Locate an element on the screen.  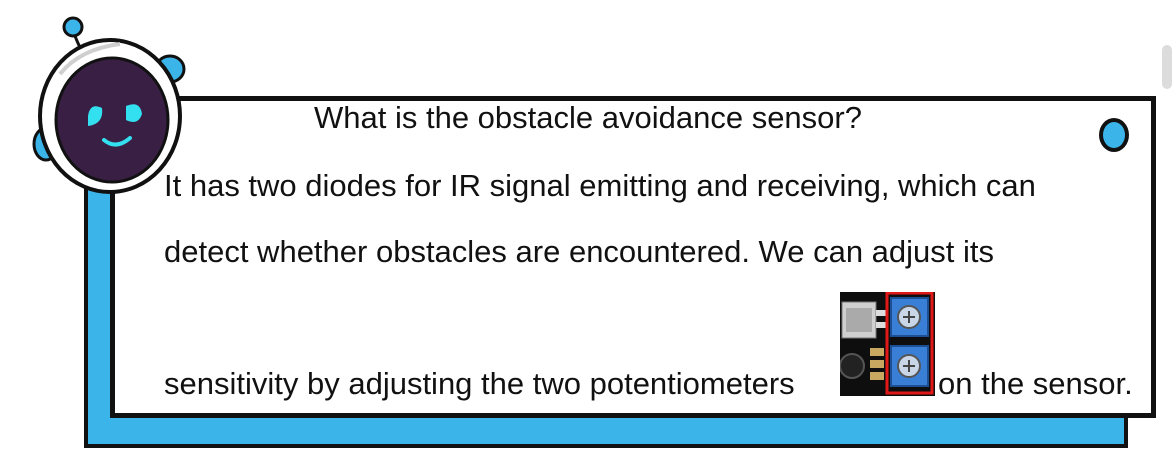
scrollbar-thumb is located at coordinates (1167, 67).